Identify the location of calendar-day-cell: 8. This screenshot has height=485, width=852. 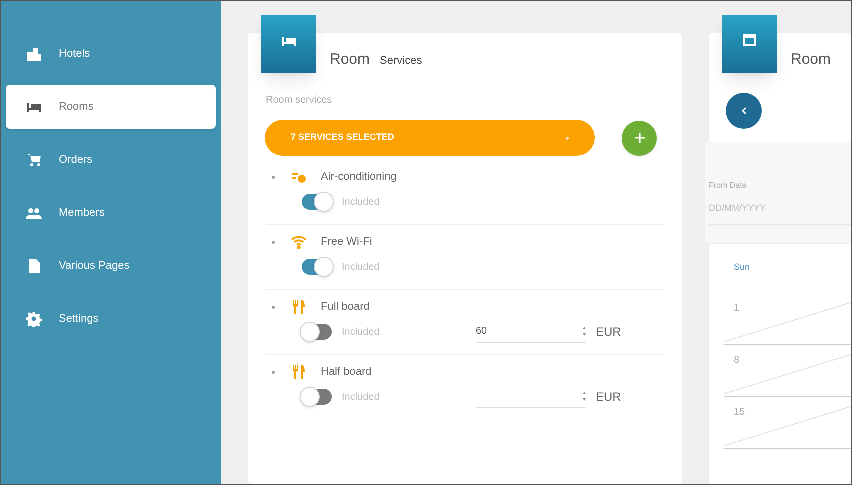
(787, 370).